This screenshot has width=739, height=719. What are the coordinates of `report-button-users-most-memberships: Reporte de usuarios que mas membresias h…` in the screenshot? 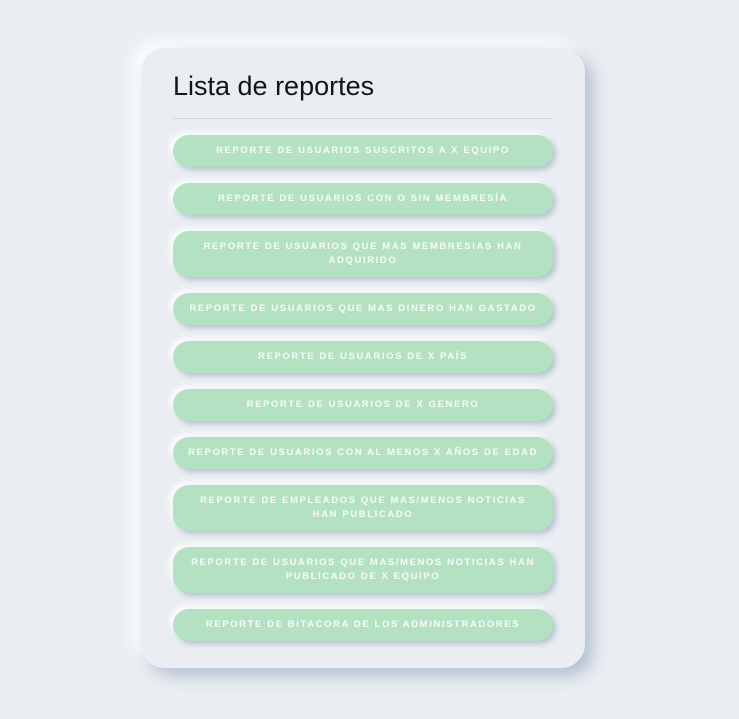 It's located at (363, 254).